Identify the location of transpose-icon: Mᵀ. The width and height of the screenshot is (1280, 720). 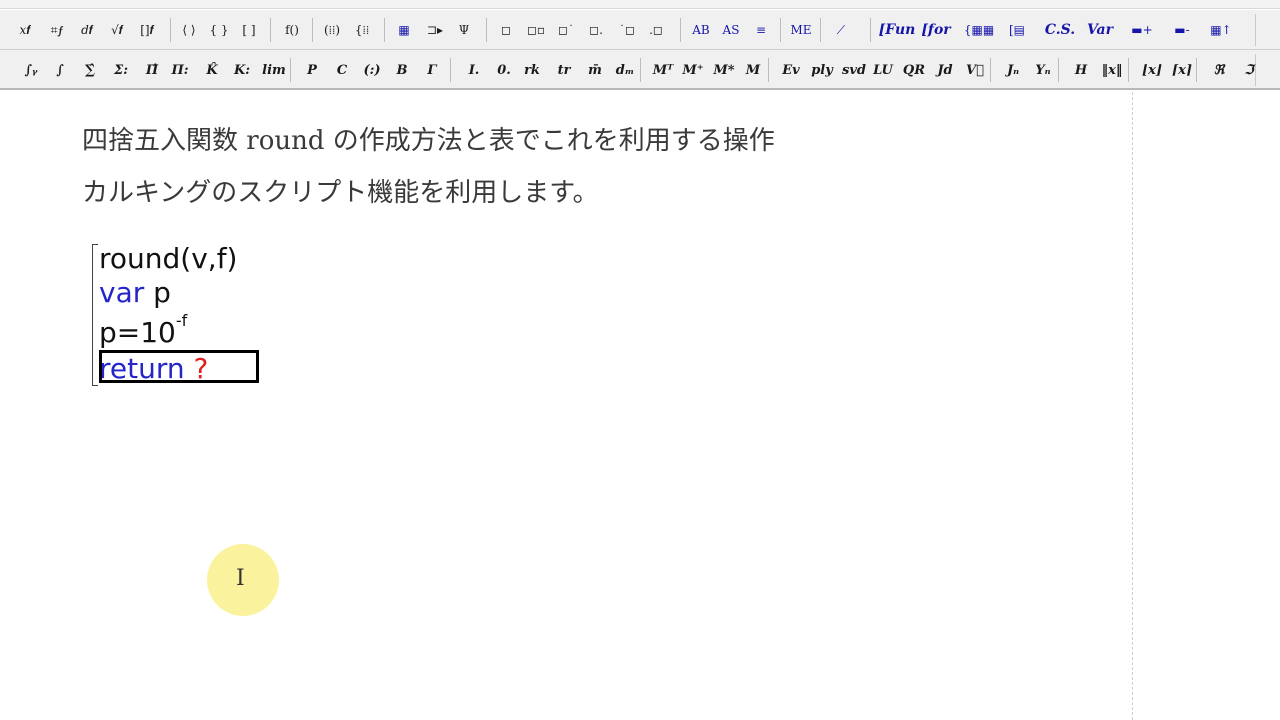
(663, 70).